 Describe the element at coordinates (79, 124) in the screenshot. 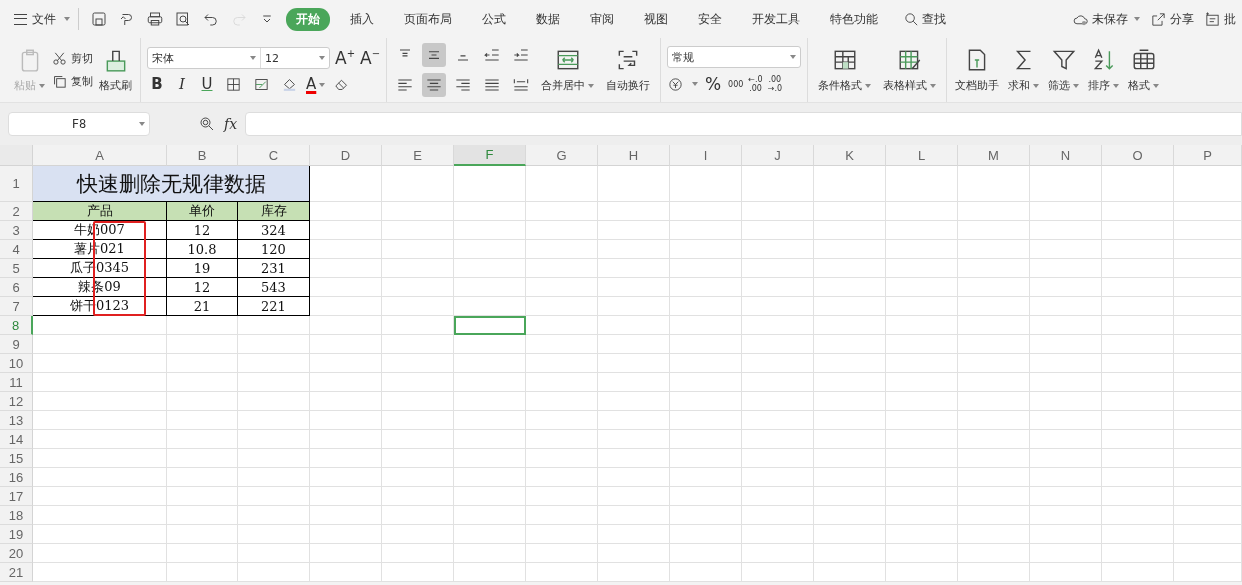

I see `name-box: F8` at that location.